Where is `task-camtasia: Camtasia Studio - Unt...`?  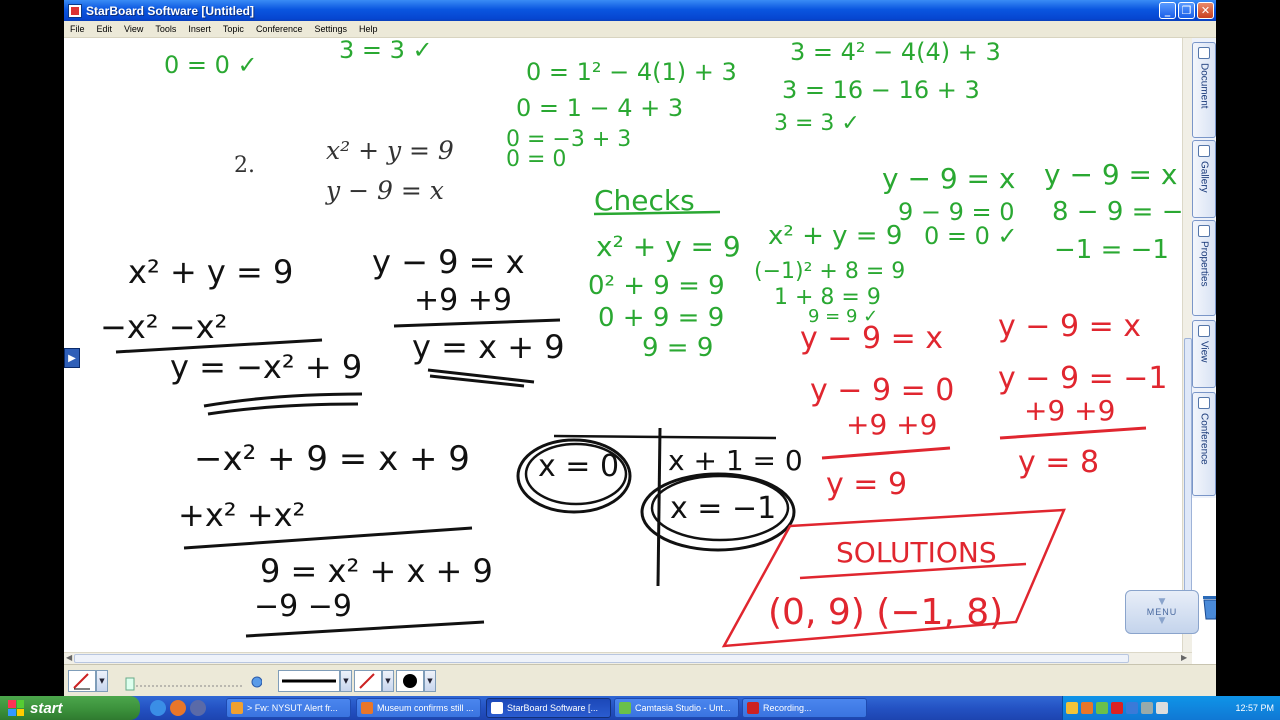 task-camtasia: Camtasia Studio - Unt... is located at coordinates (676, 708).